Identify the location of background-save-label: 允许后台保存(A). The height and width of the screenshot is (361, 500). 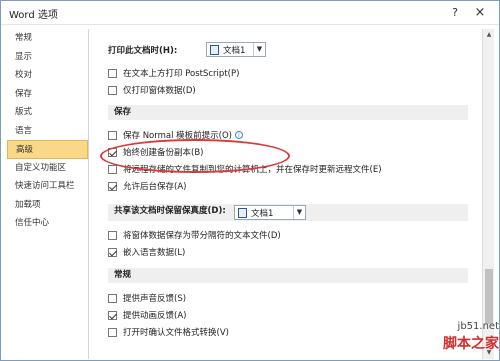
(155, 187).